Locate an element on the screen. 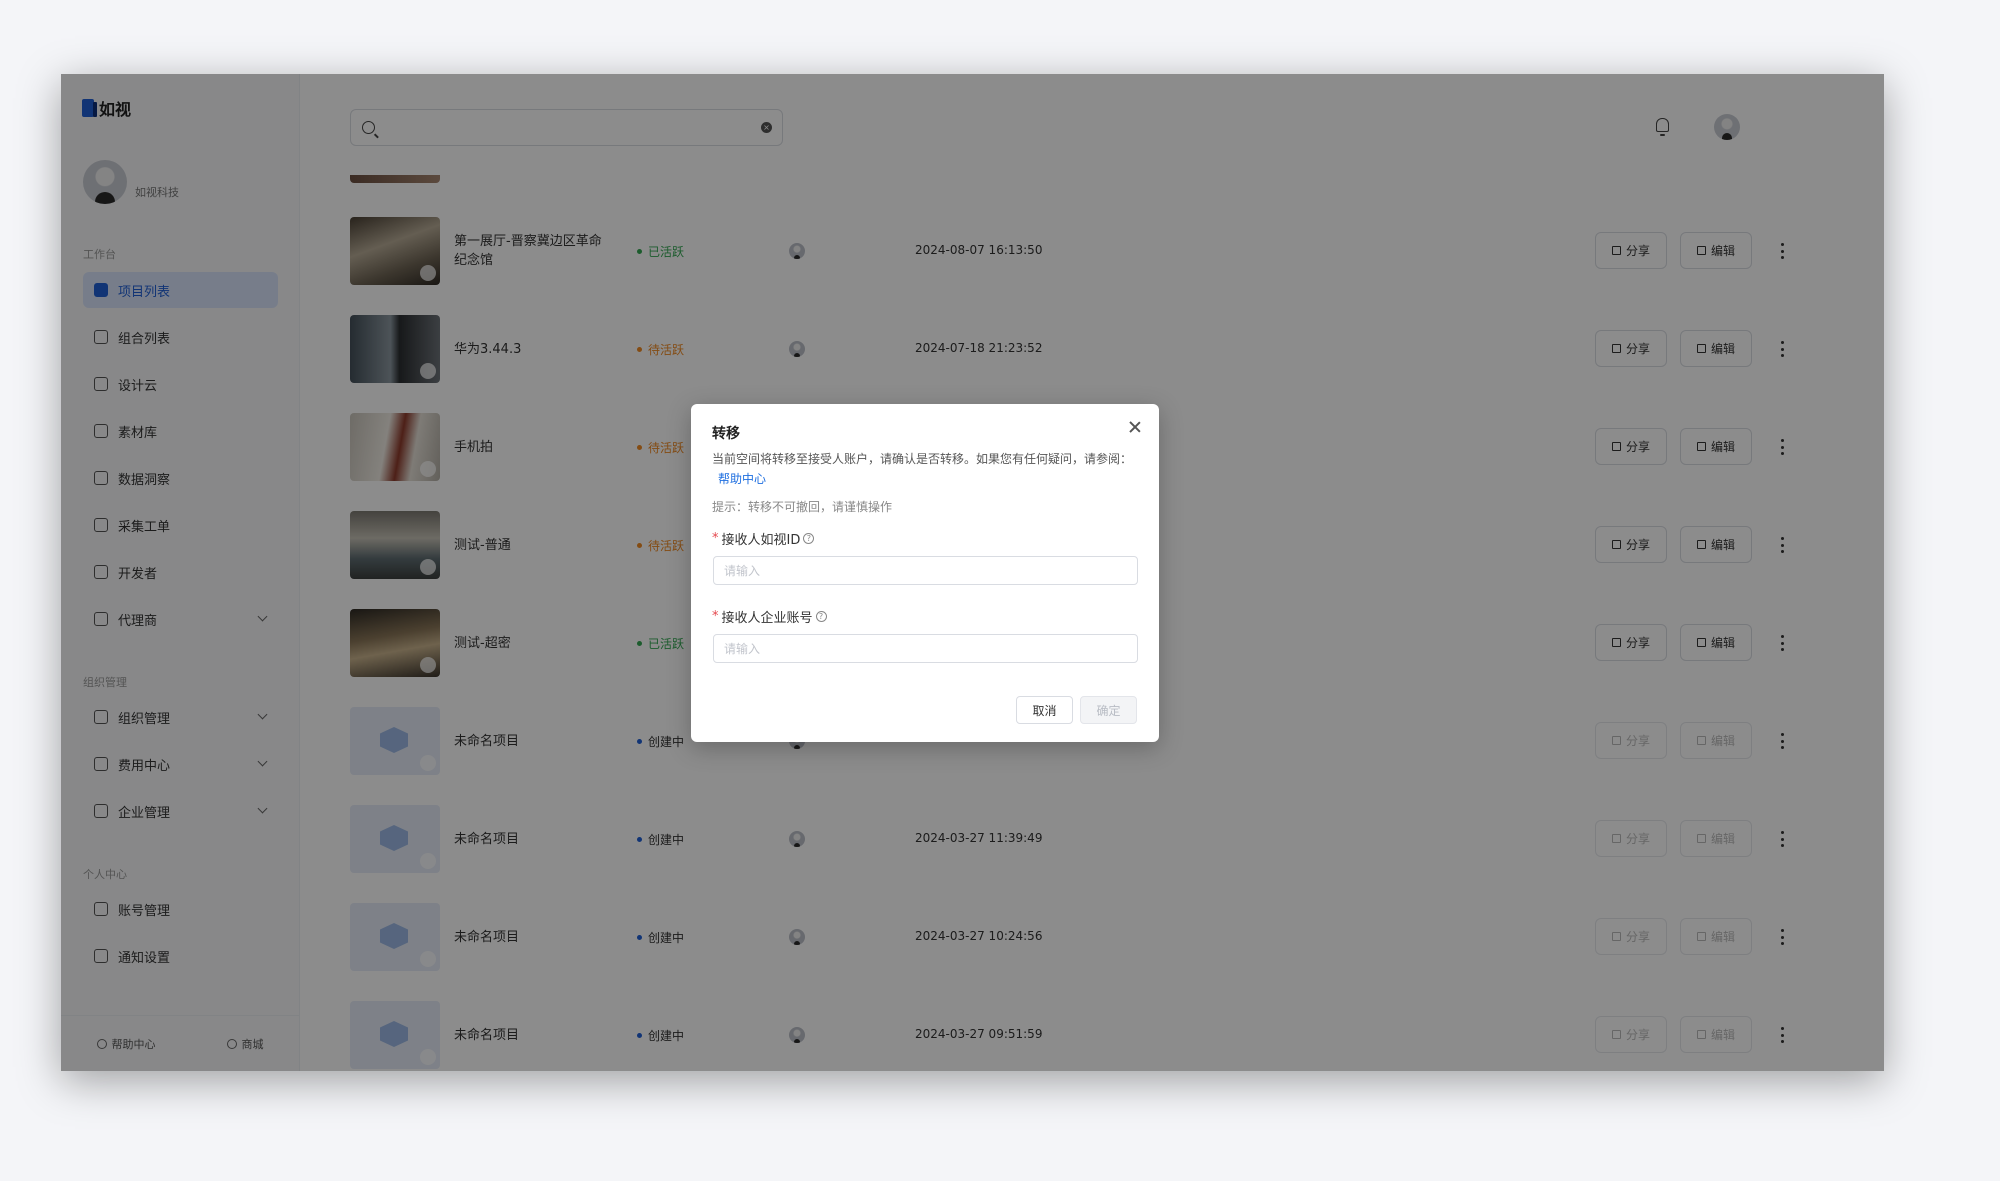 Image resolution: width=2000 pixels, height=1181 pixels. dialog-tip: 提示：转移不可撤回，请谨慎操作 is located at coordinates (802, 507).